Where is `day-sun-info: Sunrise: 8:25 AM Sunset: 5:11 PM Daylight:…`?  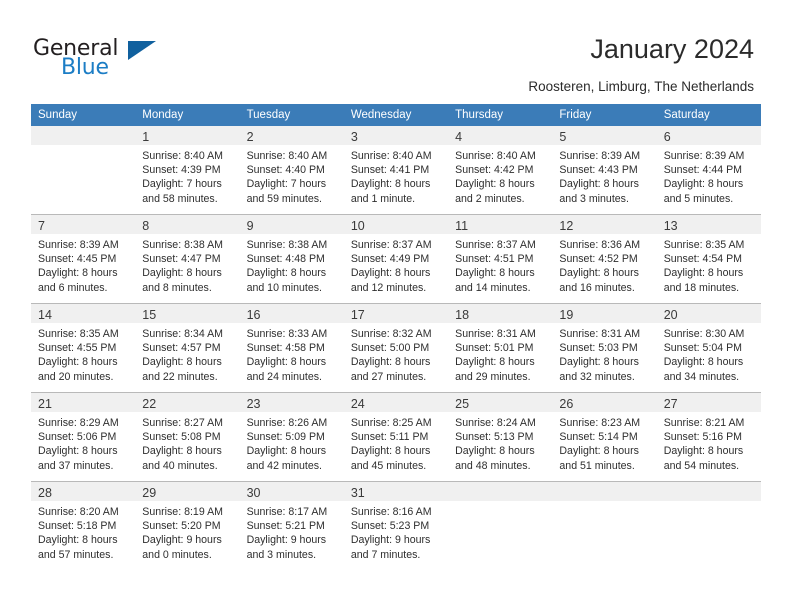 day-sun-info: Sunrise: 8:25 AM Sunset: 5:11 PM Daylight:… is located at coordinates (396, 442).